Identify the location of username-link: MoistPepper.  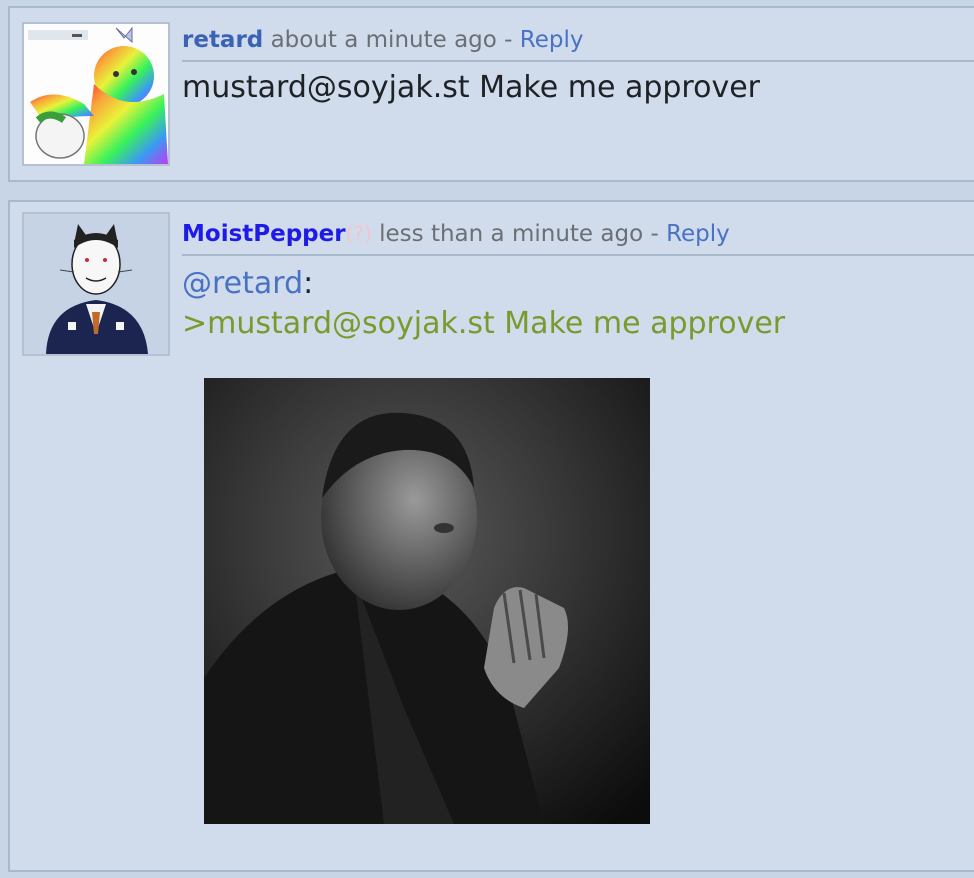
(264, 234).